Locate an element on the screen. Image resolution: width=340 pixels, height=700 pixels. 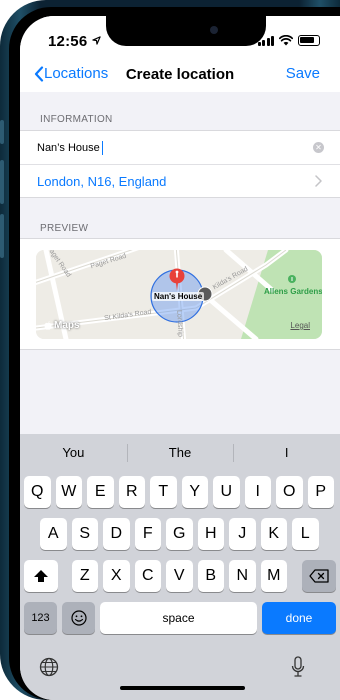
chevron-right-icon is located at coordinates (318, 181).